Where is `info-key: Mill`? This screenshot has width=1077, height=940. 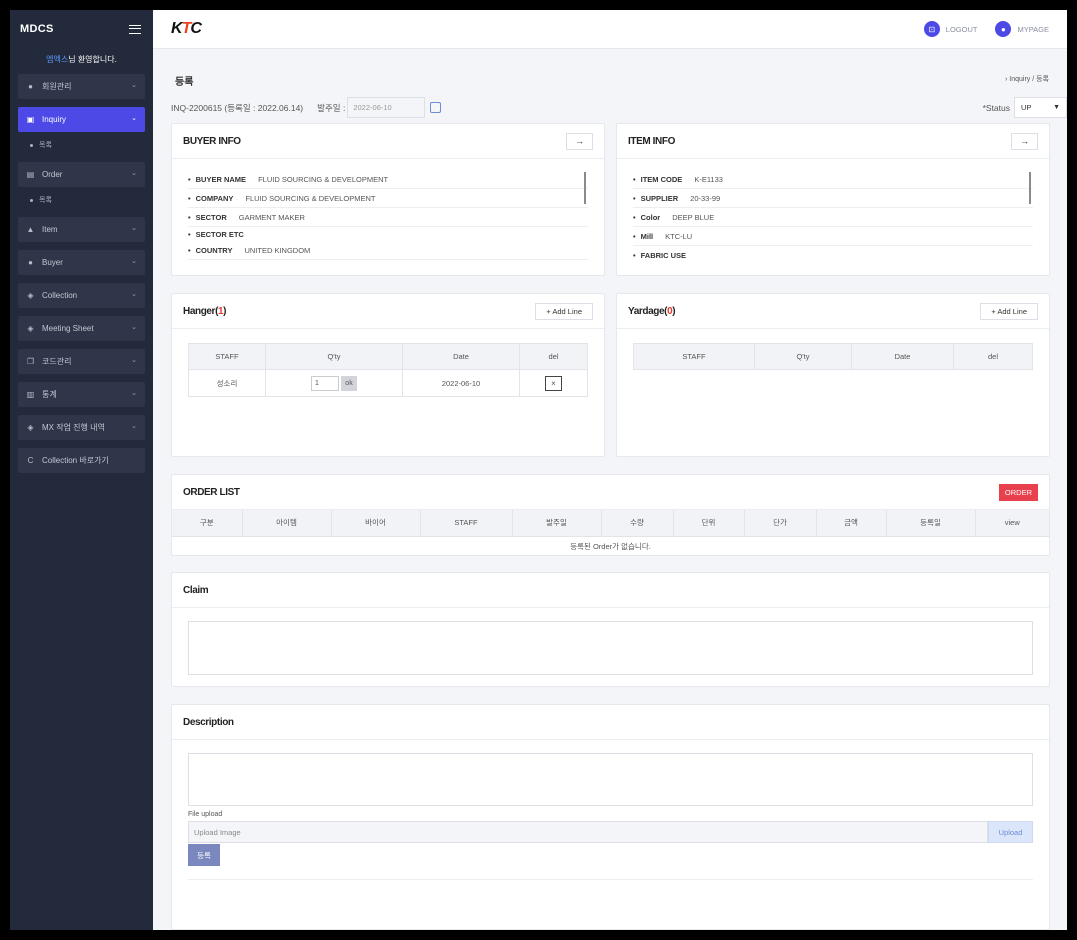 info-key: Mill is located at coordinates (643, 236).